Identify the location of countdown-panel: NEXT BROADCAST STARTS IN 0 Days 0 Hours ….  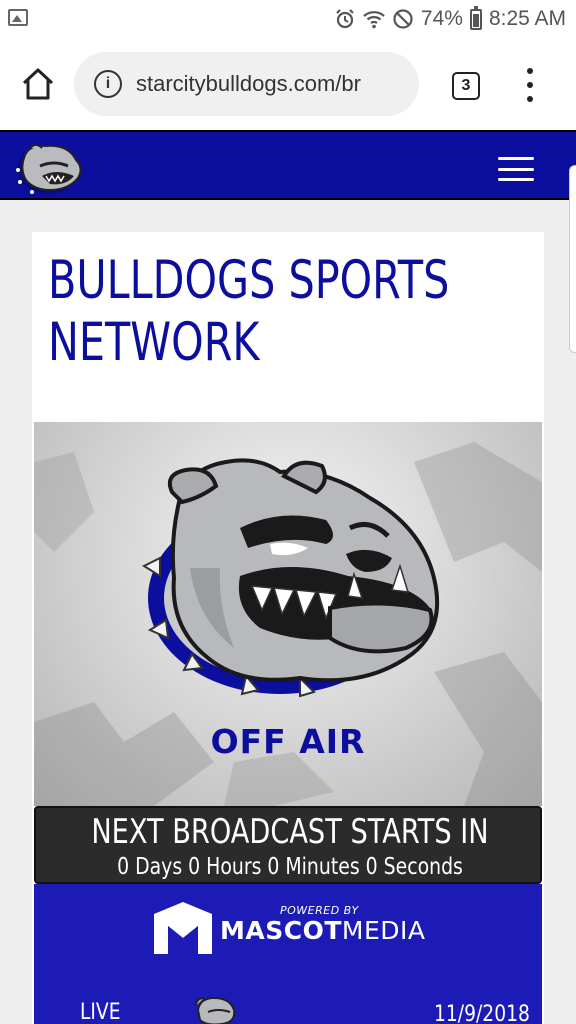
(288, 845).